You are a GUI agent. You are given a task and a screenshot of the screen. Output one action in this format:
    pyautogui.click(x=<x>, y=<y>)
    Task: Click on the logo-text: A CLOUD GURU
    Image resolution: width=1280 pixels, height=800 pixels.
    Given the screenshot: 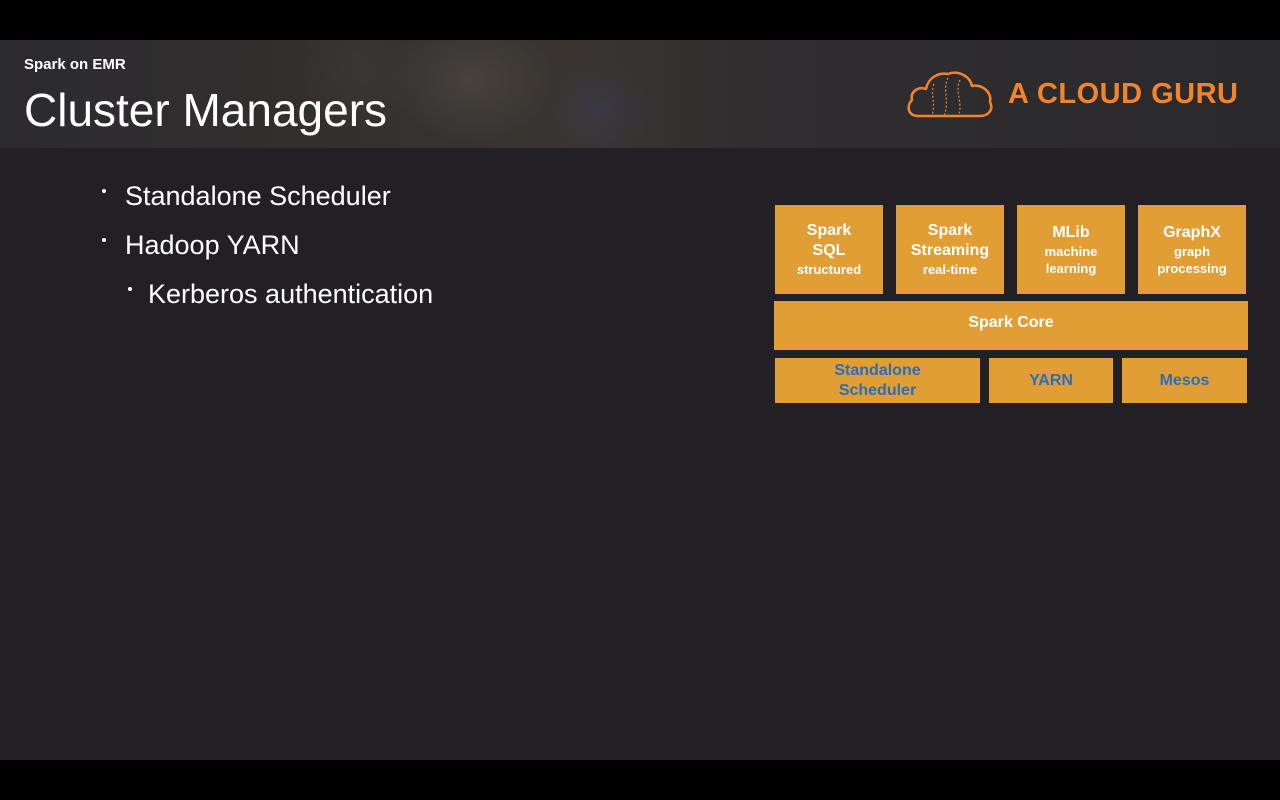 What is the action you would take?
    pyautogui.click(x=1123, y=93)
    